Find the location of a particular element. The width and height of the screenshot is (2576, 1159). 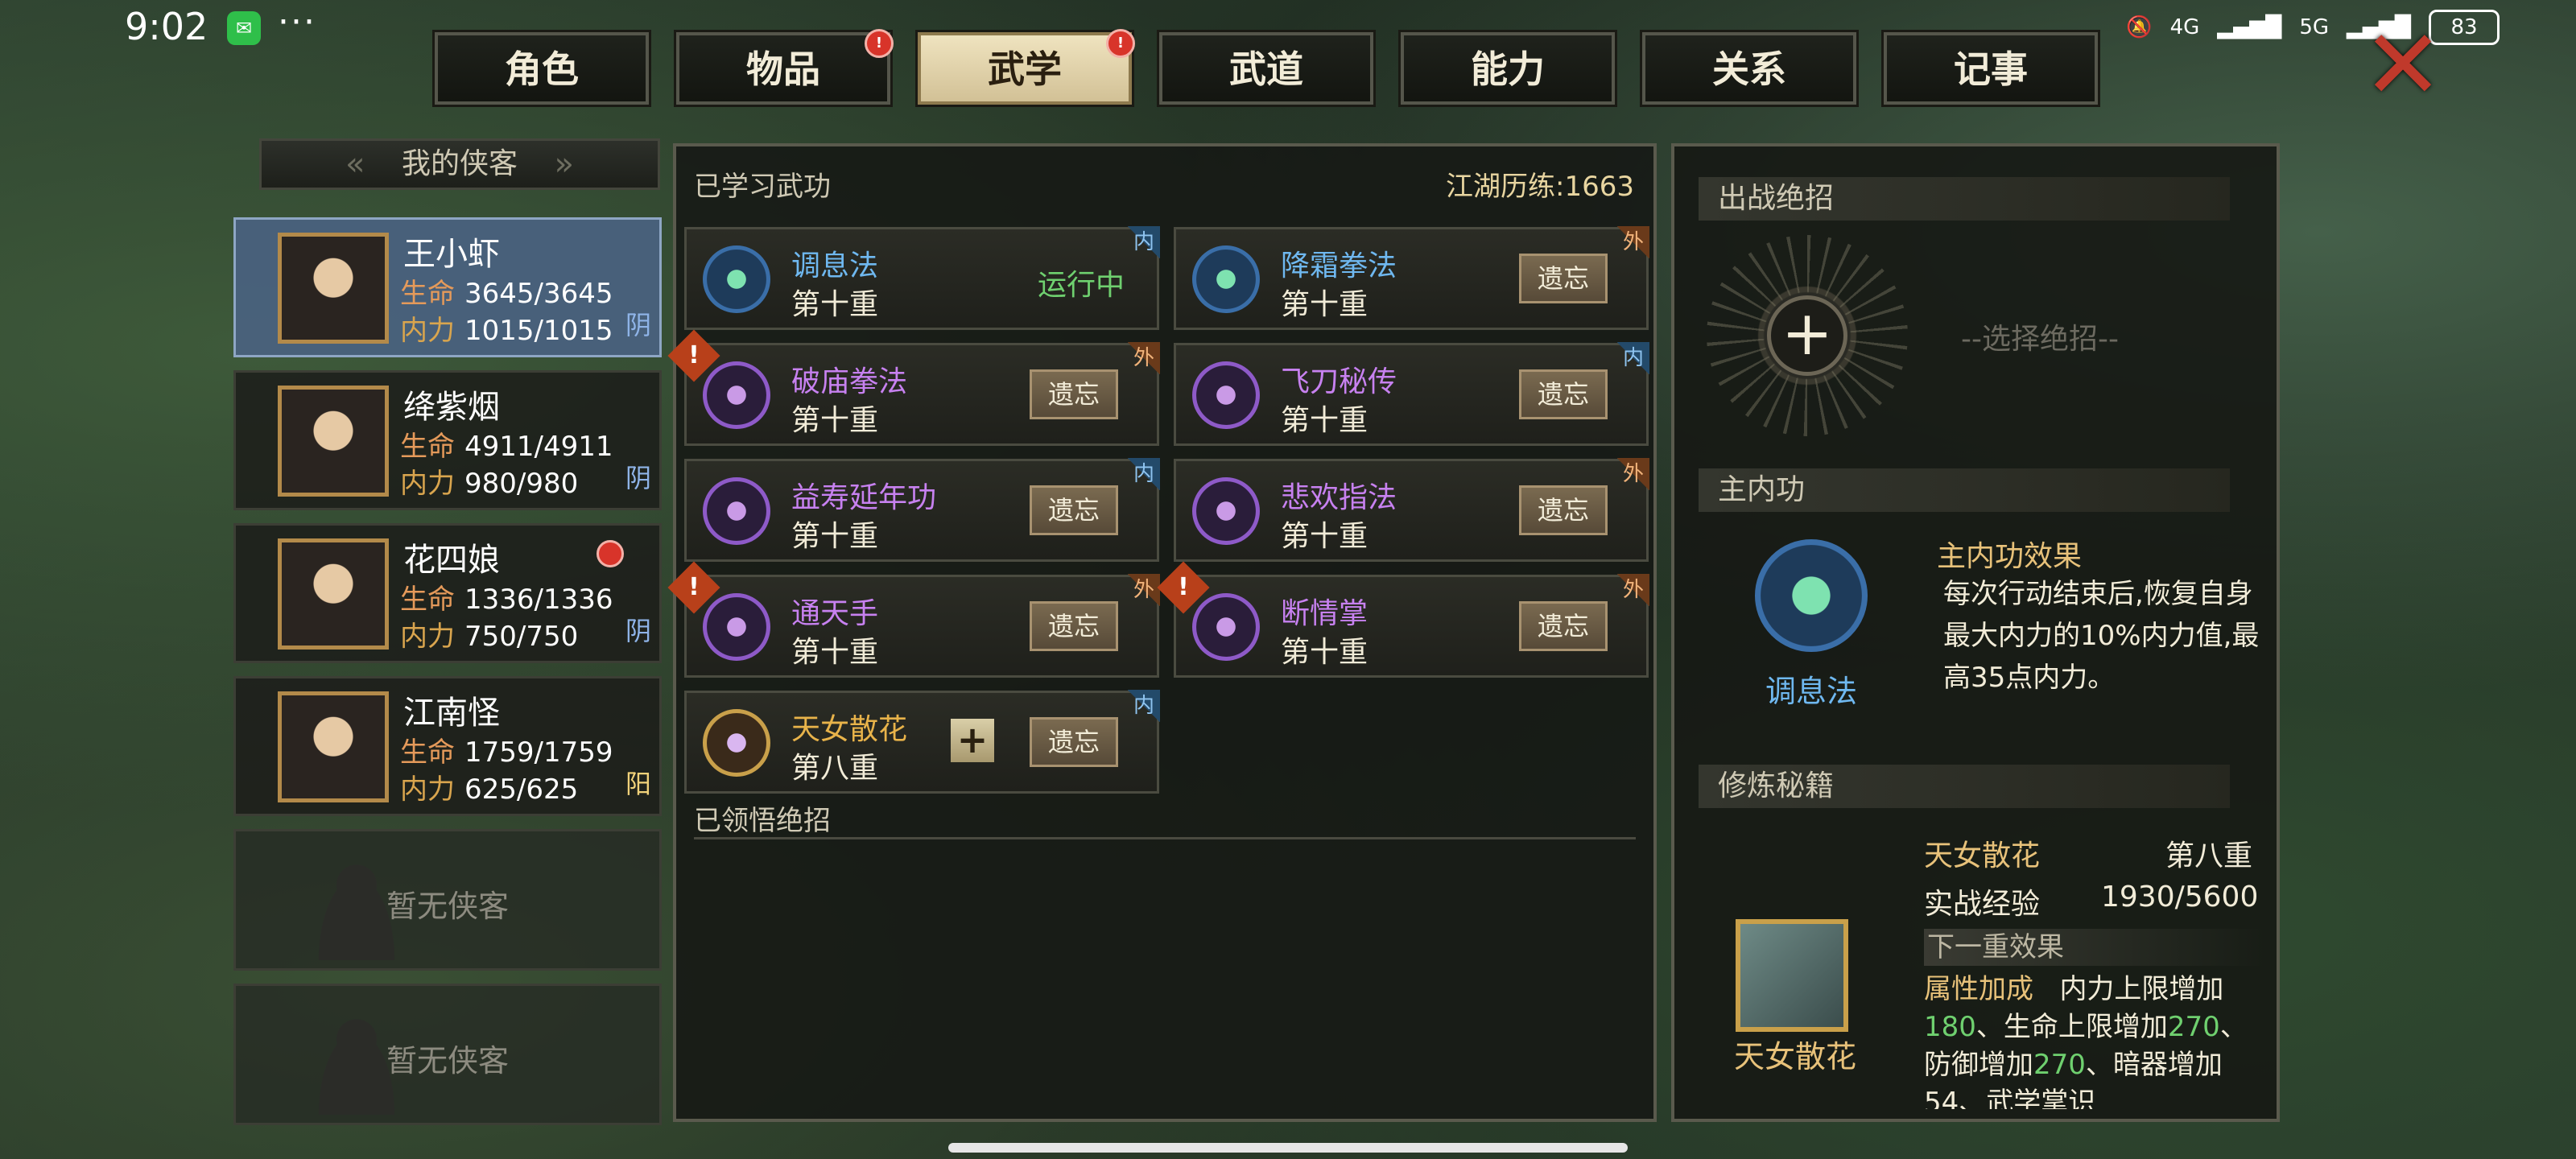

hero-mp: 内力 980/980 is located at coordinates (489, 484).